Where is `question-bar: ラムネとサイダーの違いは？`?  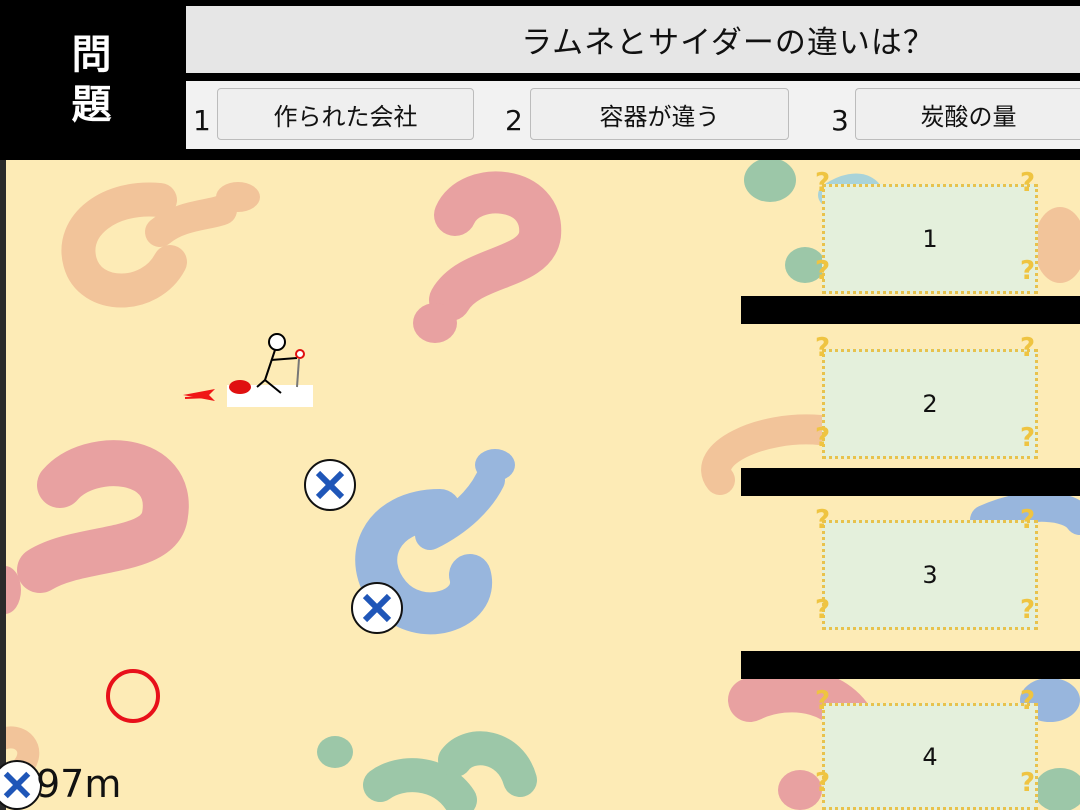 question-bar: ラムネとサイダーの違いは？ is located at coordinates (633, 39).